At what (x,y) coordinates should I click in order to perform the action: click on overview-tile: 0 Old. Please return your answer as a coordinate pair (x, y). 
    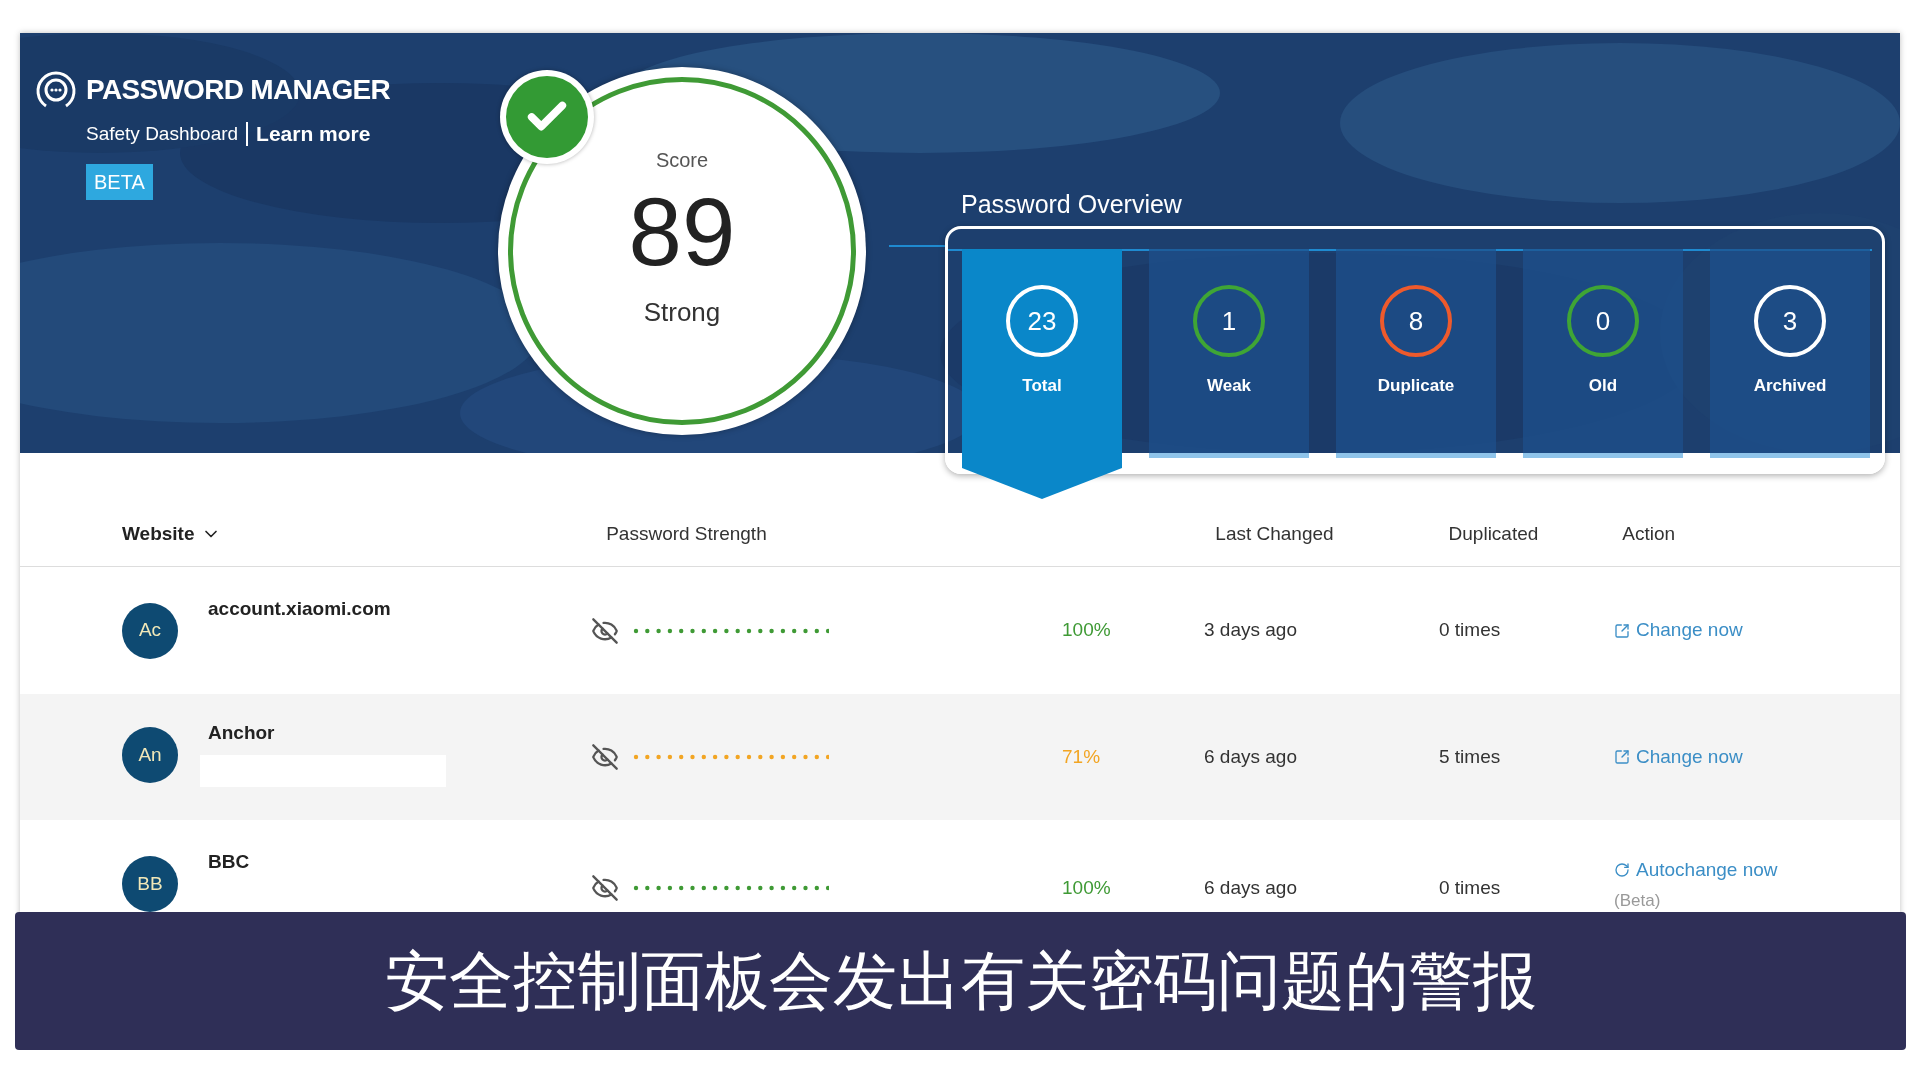
    Looking at the image, I should click on (1603, 353).